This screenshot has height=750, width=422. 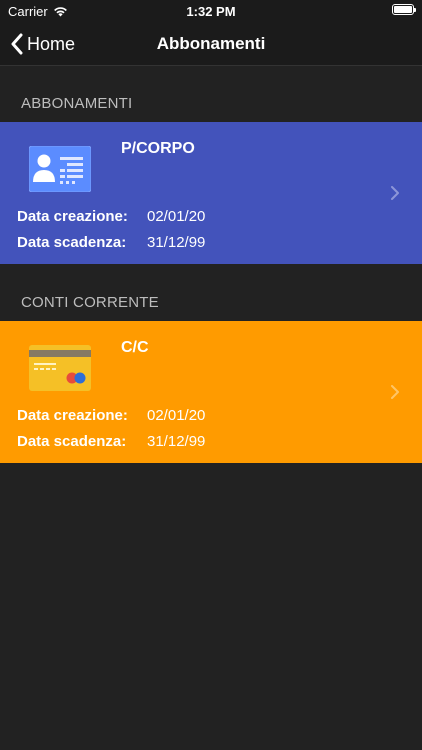 I want to click on section-header-conti-corrente: CONTI CORRENTE, so click(x=90, y=302).